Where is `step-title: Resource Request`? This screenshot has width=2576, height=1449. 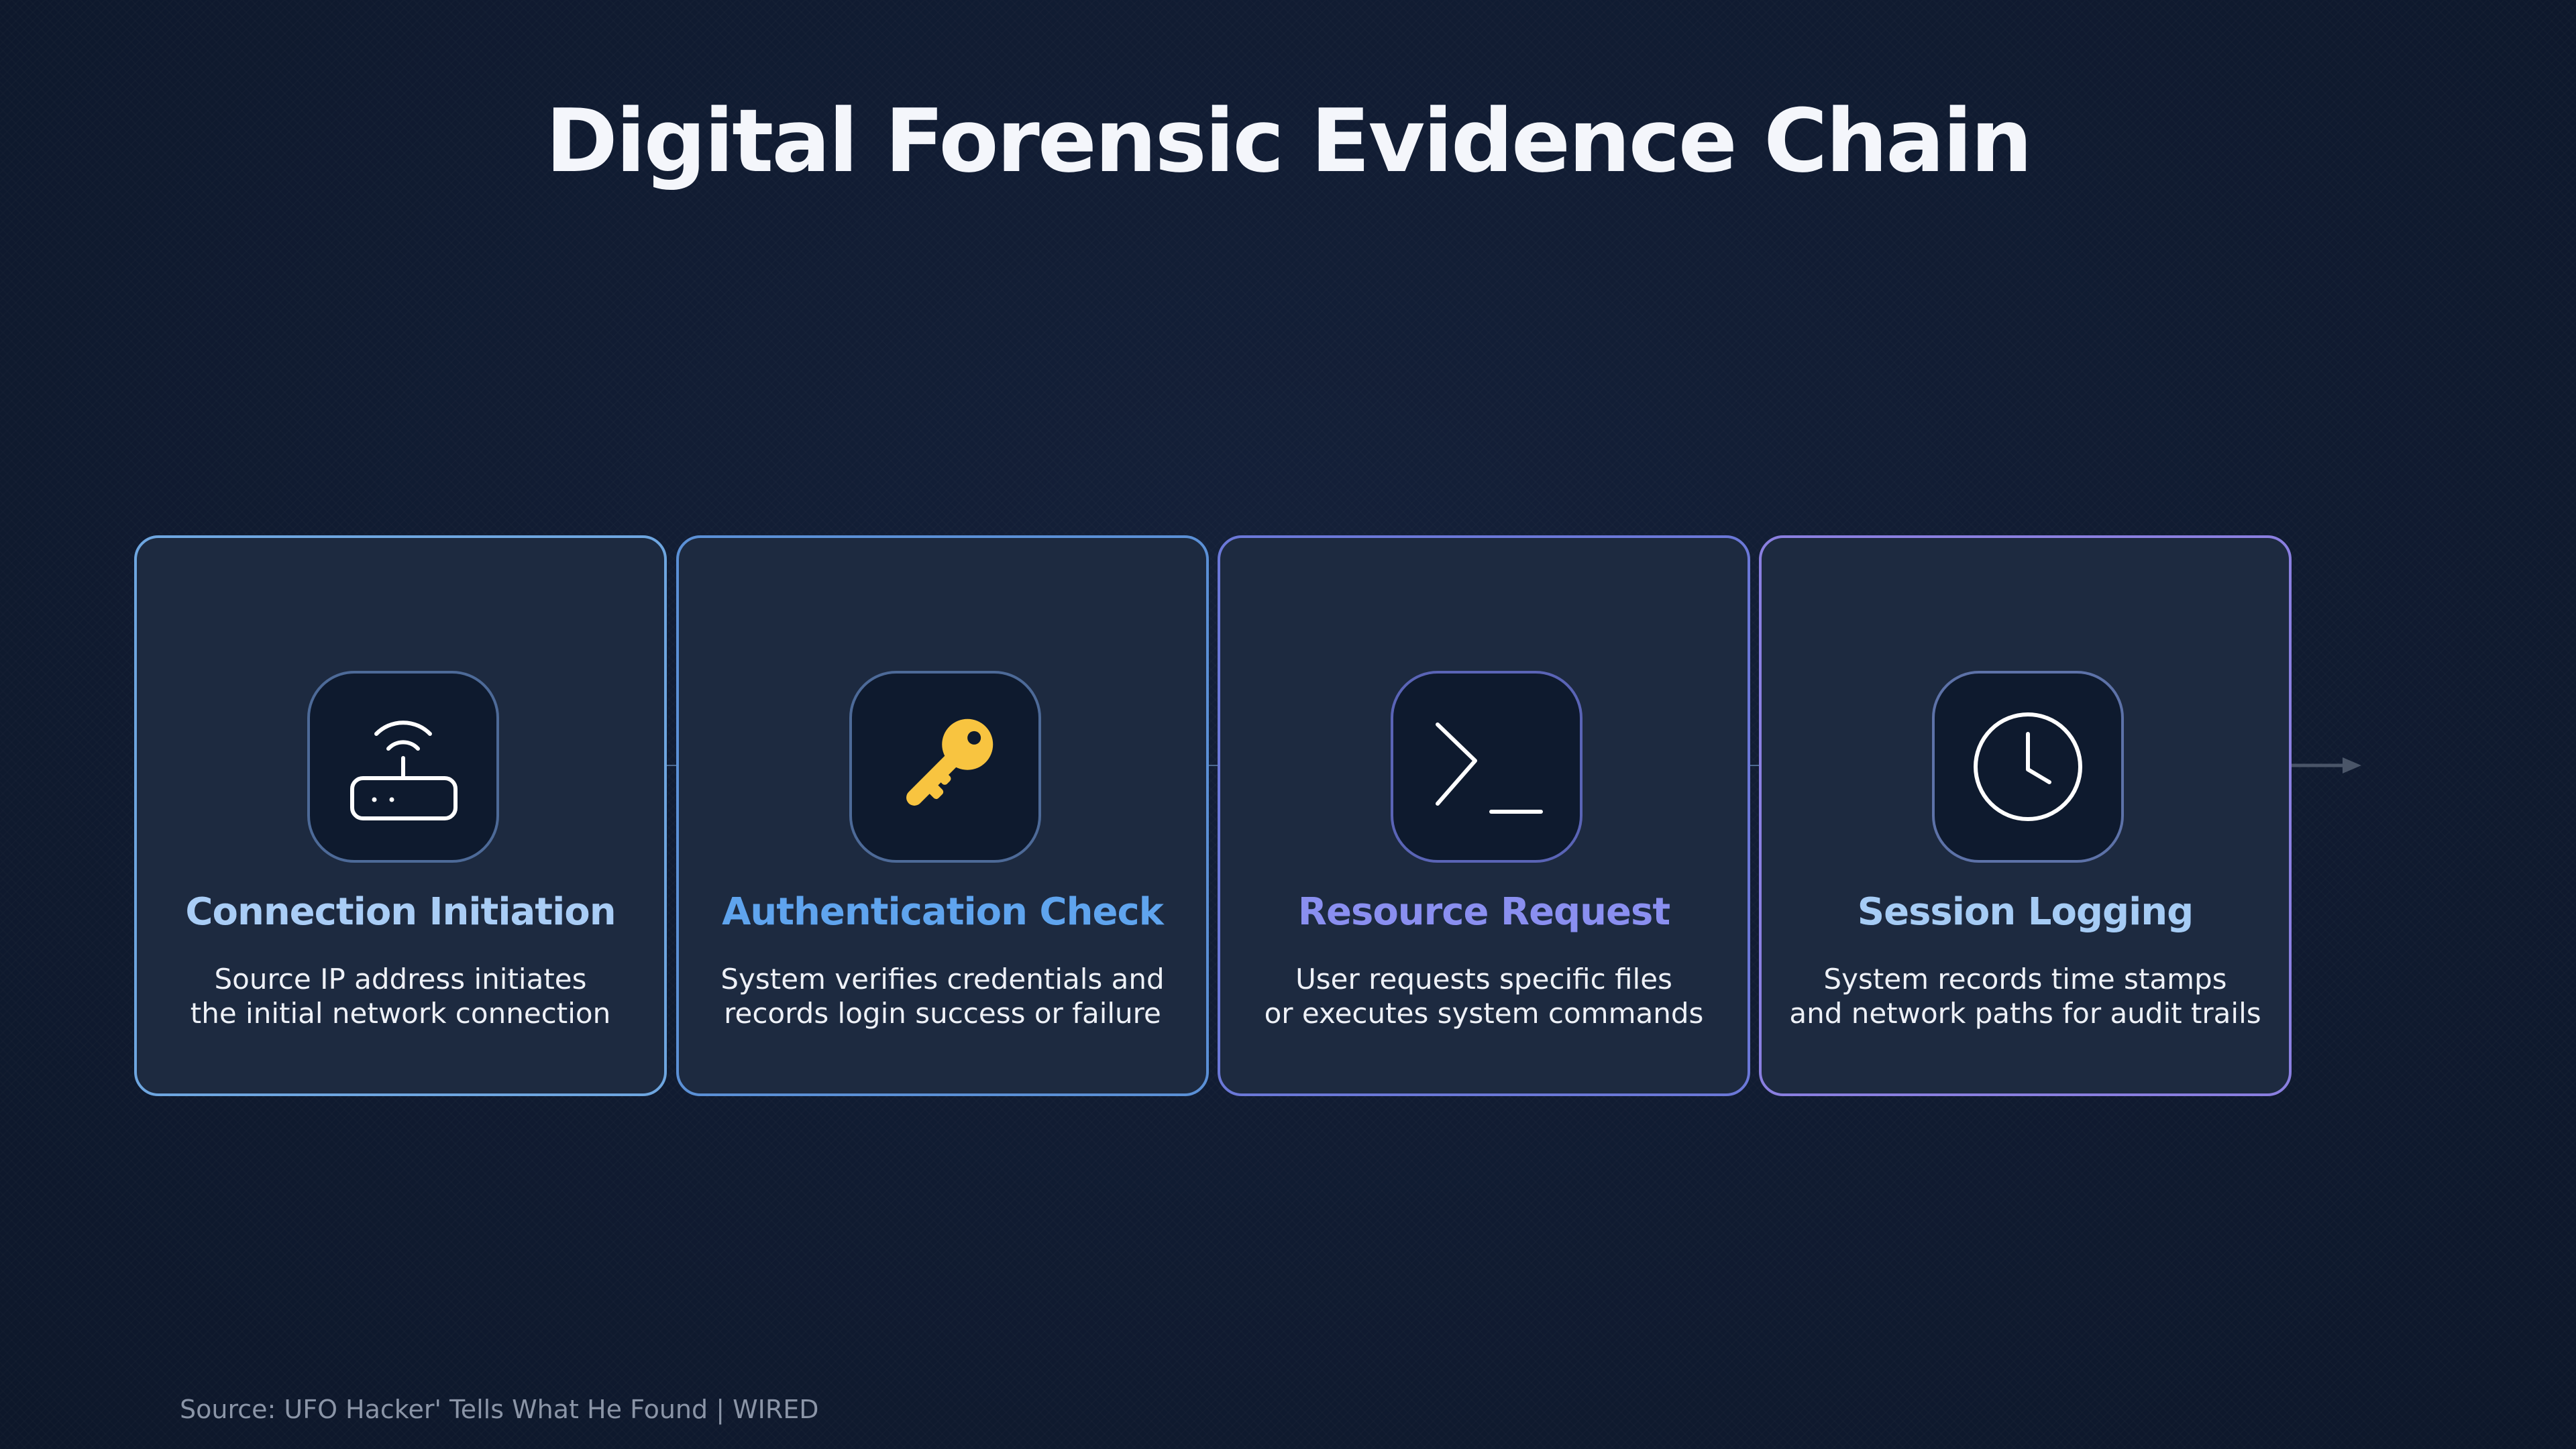 step-title: Resource Request is located at coordinates (1483, 912).